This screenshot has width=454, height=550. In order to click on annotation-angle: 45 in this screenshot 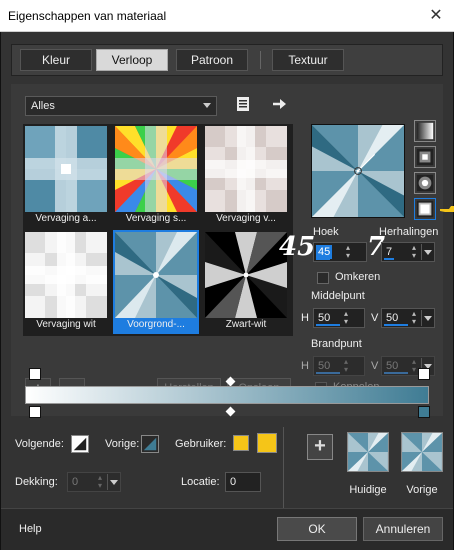, I will do `click(297, 247)`.